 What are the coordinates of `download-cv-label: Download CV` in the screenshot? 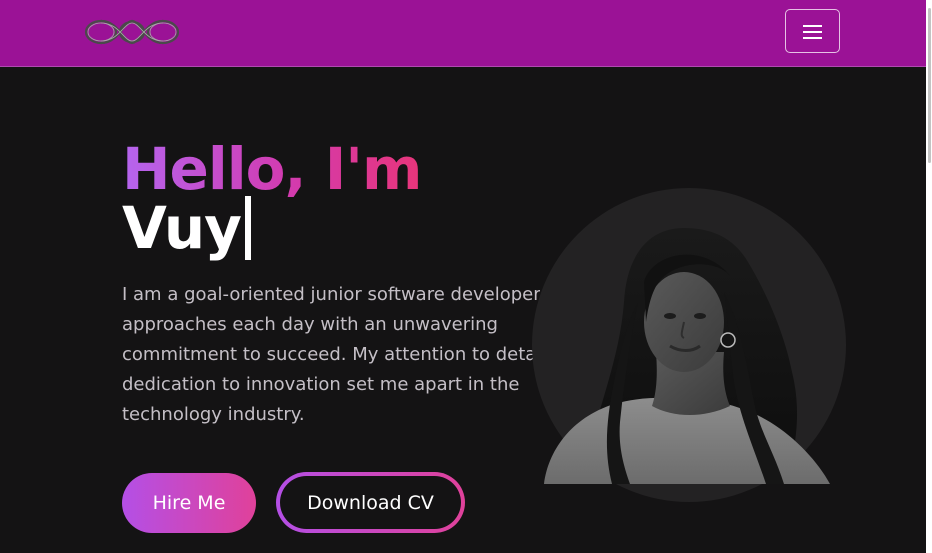 It's located at (370, 502).